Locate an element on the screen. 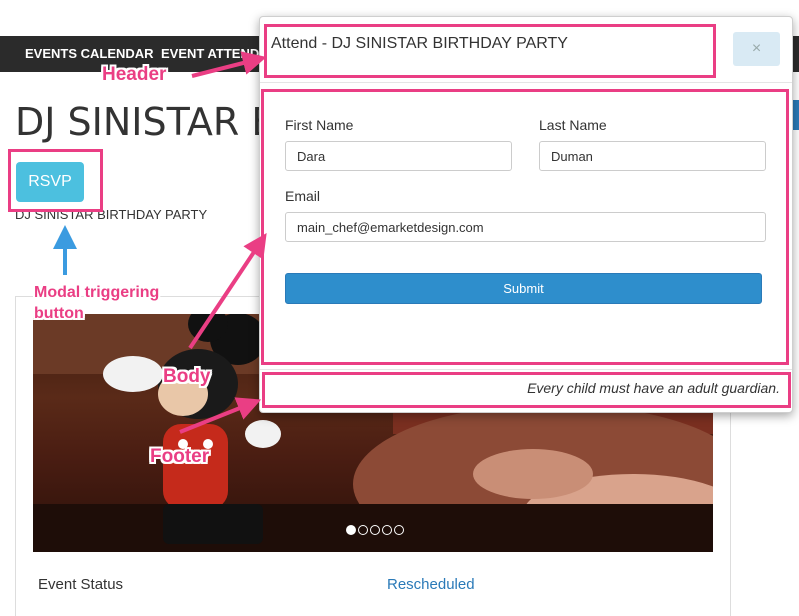  event-status-label: Event Status is located at coordinates (81, 584).